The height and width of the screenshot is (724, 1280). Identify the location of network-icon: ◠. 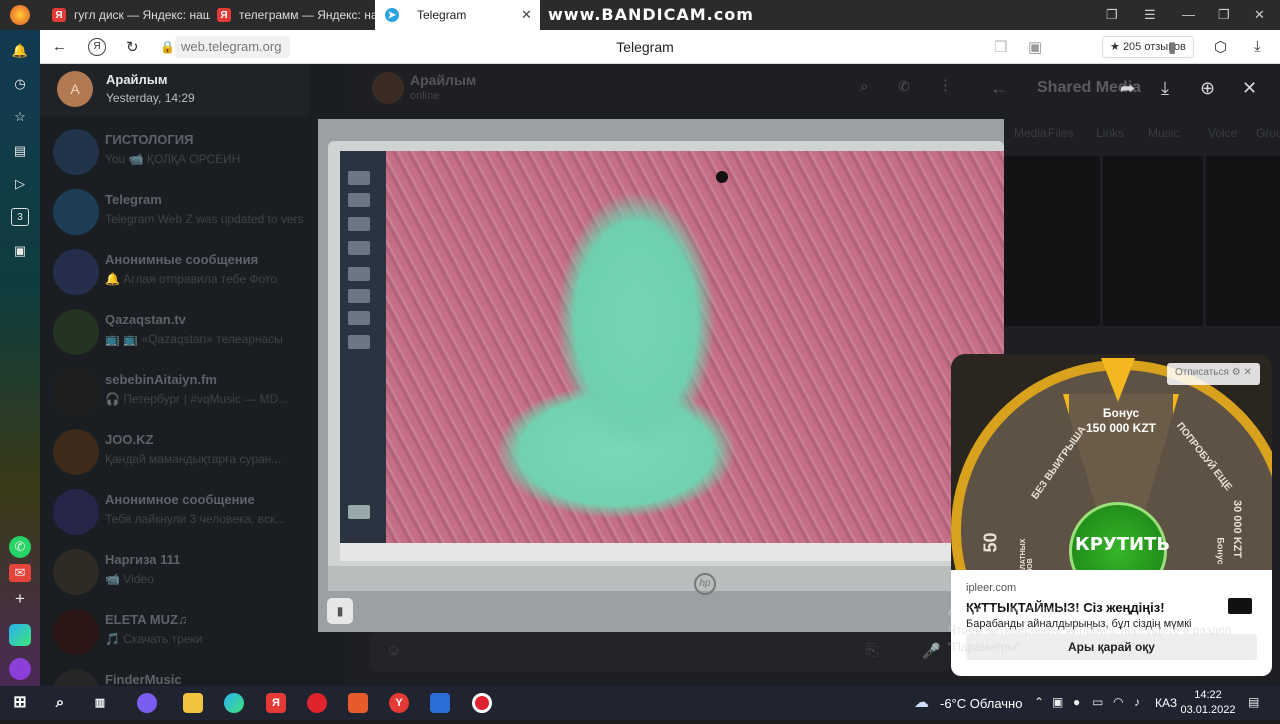
(1118, 702).